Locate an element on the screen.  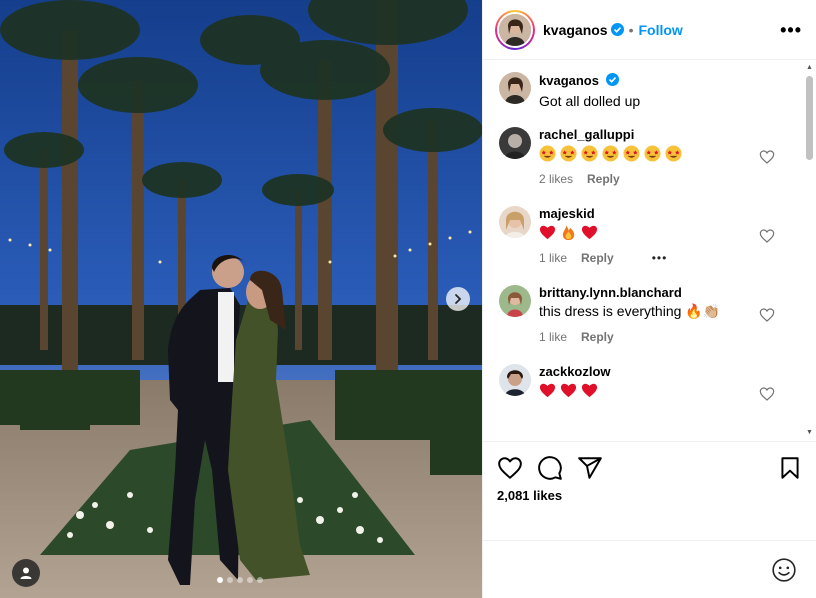
add-comment-bar is located at coordinates (649, 569).